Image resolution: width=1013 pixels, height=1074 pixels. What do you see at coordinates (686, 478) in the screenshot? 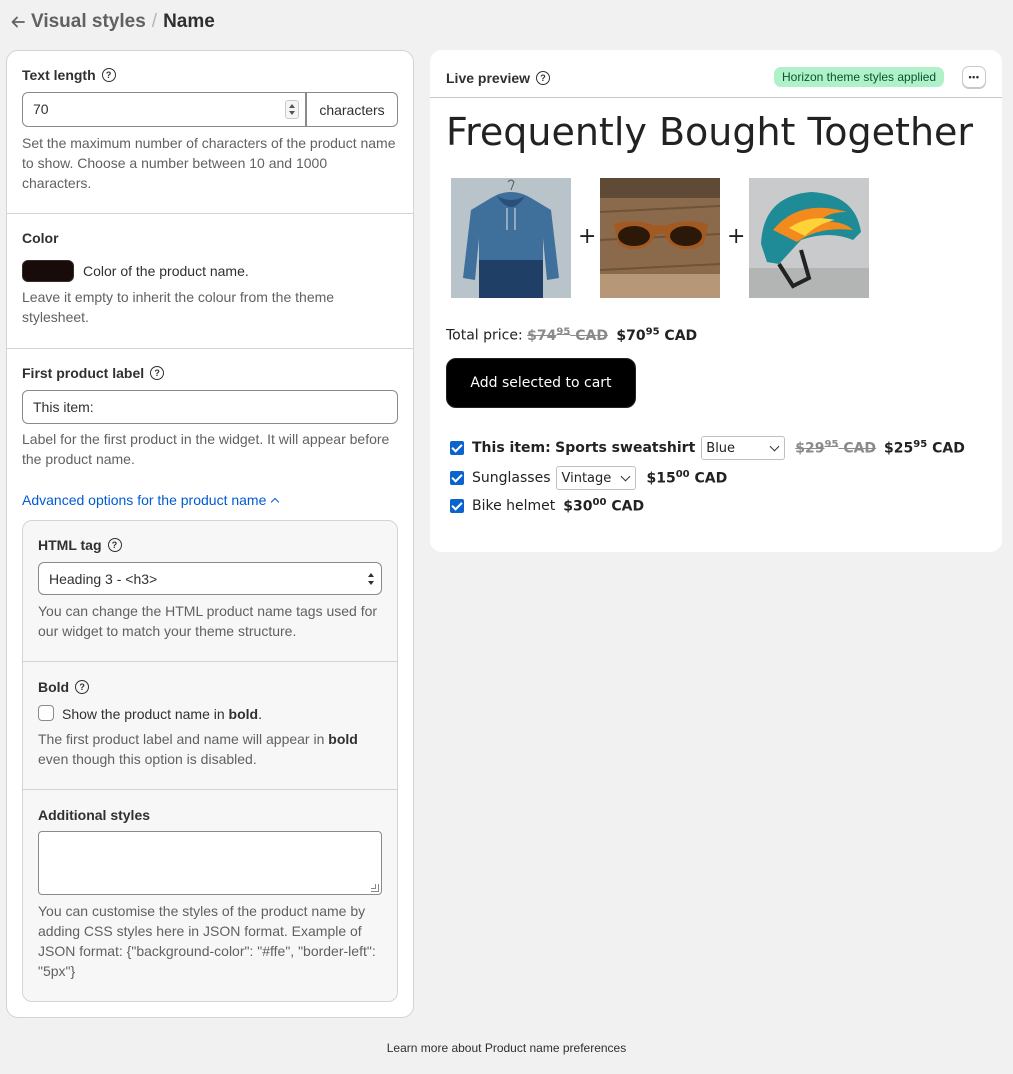
I see `new-price: $1500 CAD` at bounding box center [686, 478].